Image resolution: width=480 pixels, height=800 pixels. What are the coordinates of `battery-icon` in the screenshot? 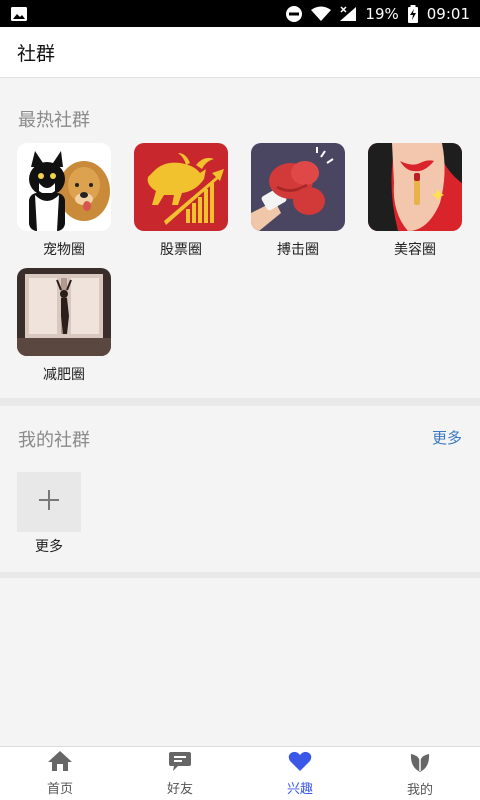 It's located at (413, 13).